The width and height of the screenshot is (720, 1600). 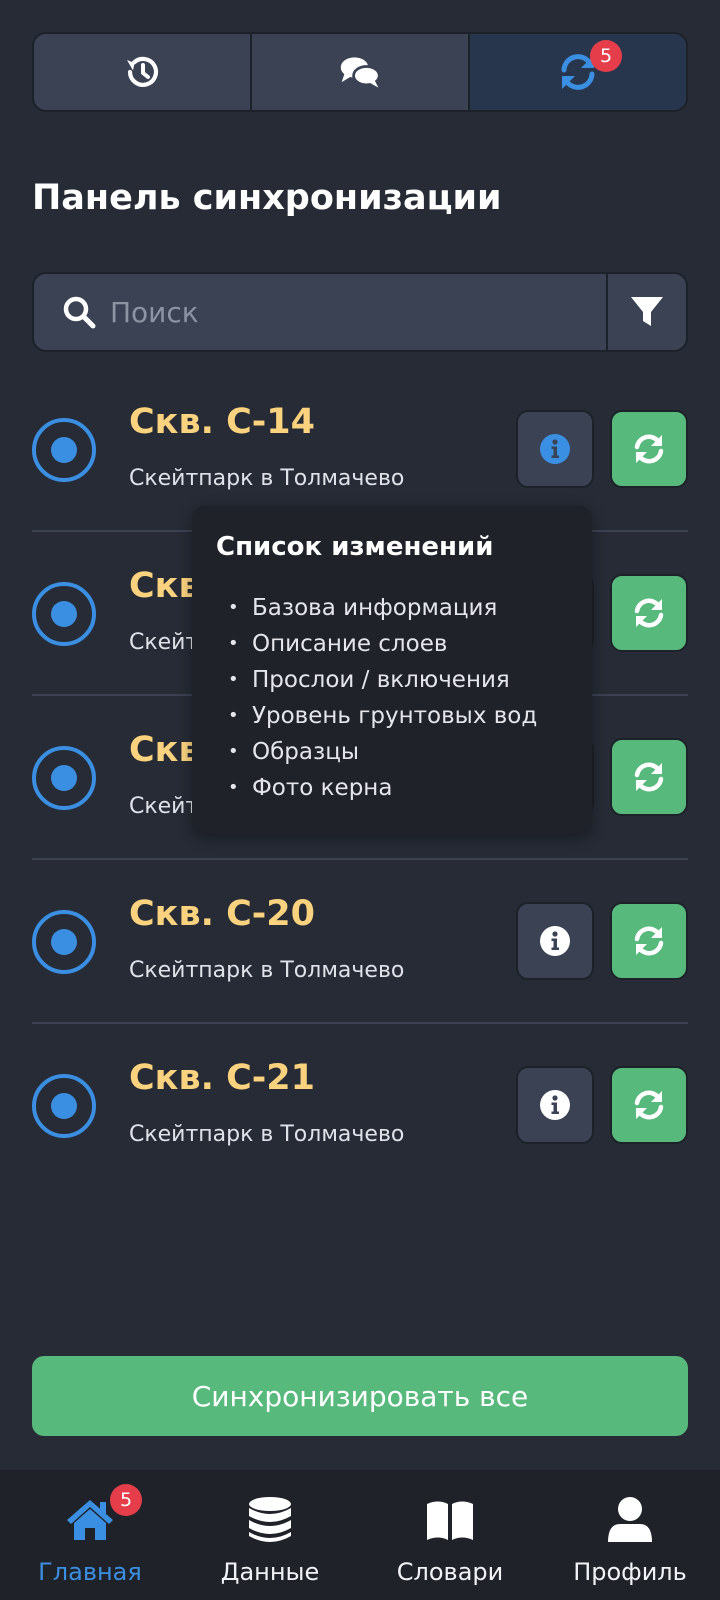 I want to click on page-title: Панель синхронизации, so click(x=267, y=198).